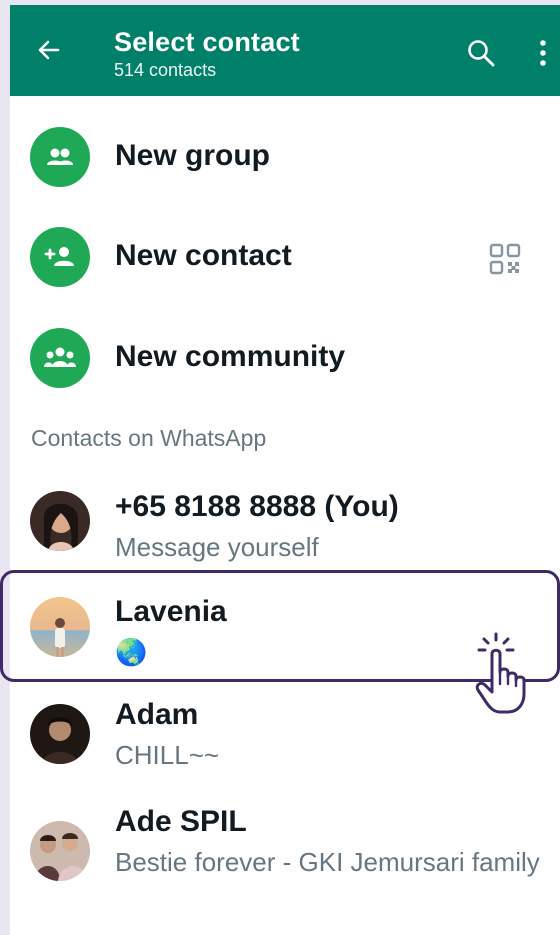  I want to click on community-icon, so click(60, 358).